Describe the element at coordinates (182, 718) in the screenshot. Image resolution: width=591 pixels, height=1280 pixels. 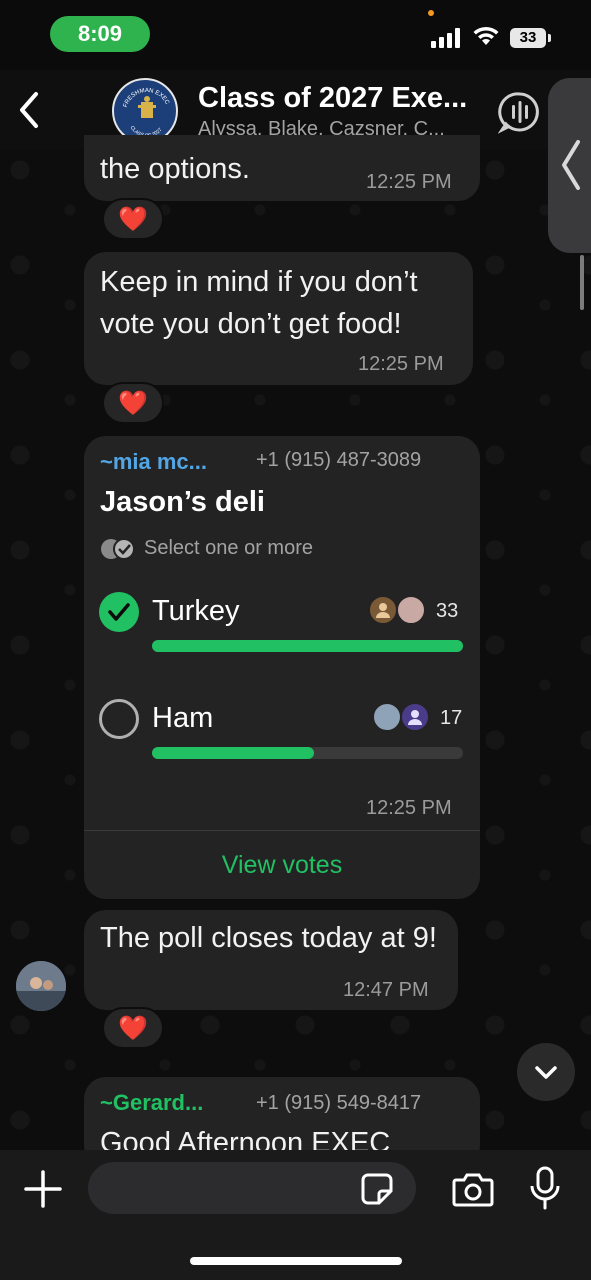
I see `poll-option-label: Ham` at that location.